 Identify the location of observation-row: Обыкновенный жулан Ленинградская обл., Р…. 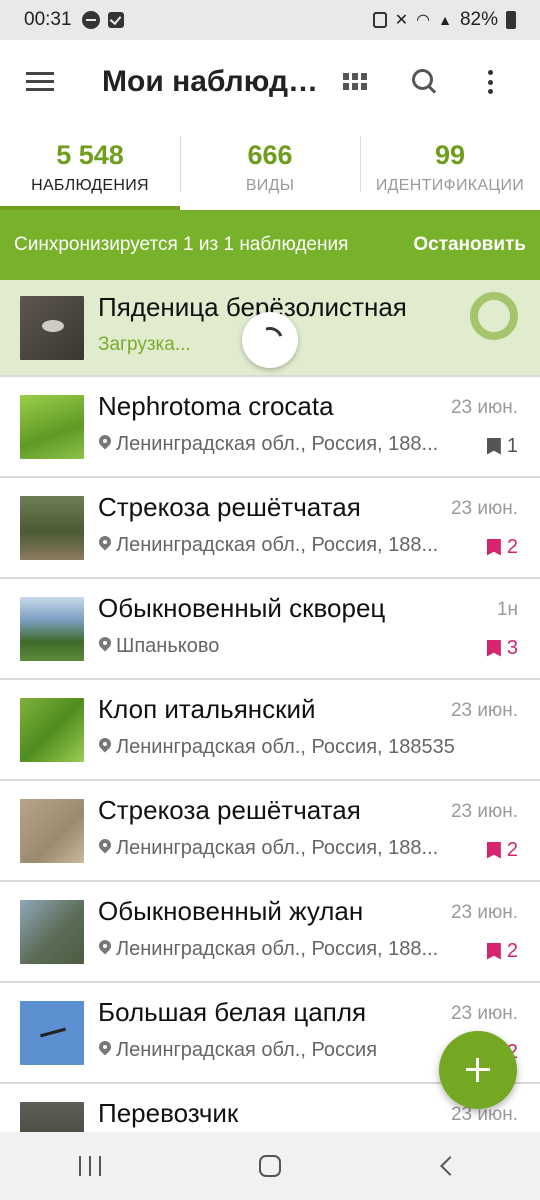
(270, 932).